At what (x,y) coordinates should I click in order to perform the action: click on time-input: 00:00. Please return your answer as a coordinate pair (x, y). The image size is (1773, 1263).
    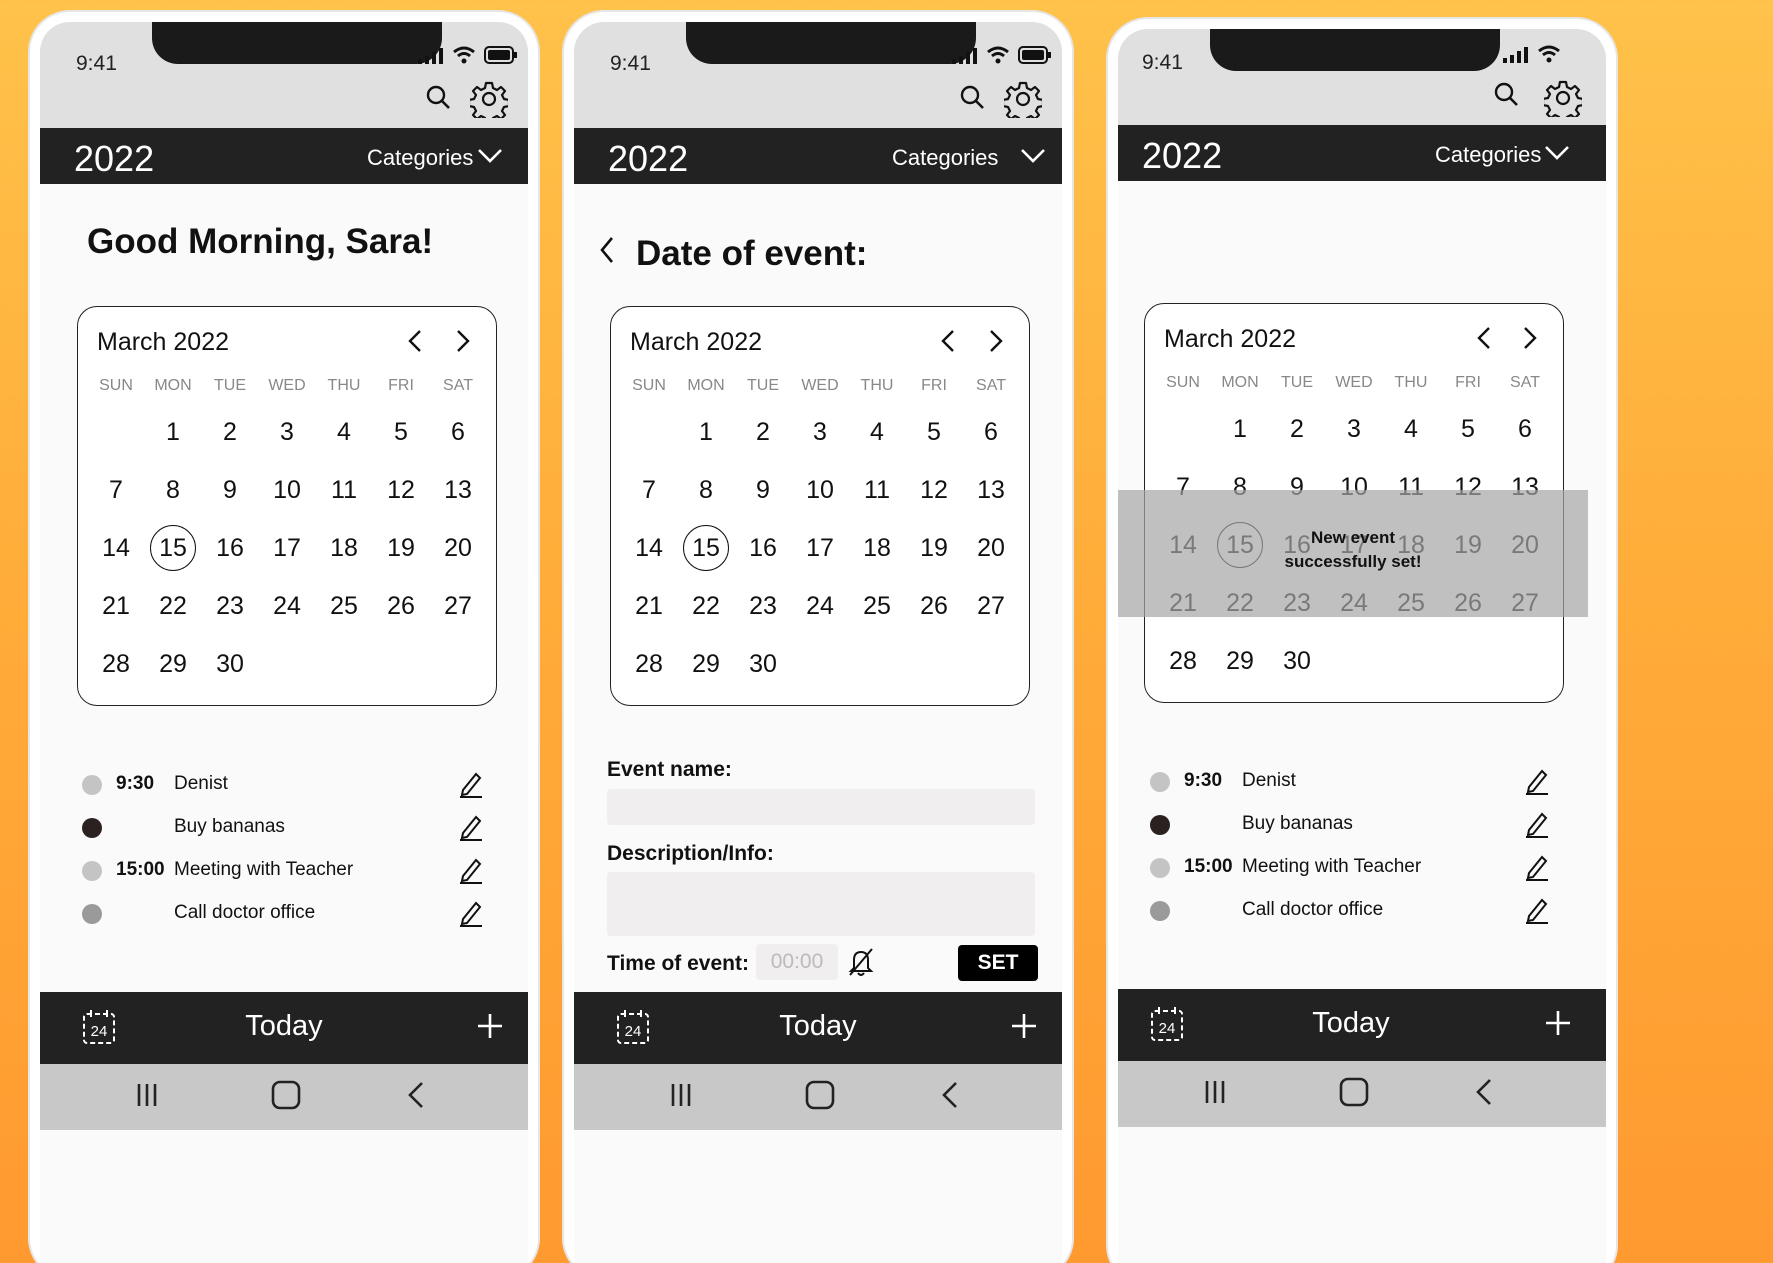
    Looking at the image, I should click on (797, 962).